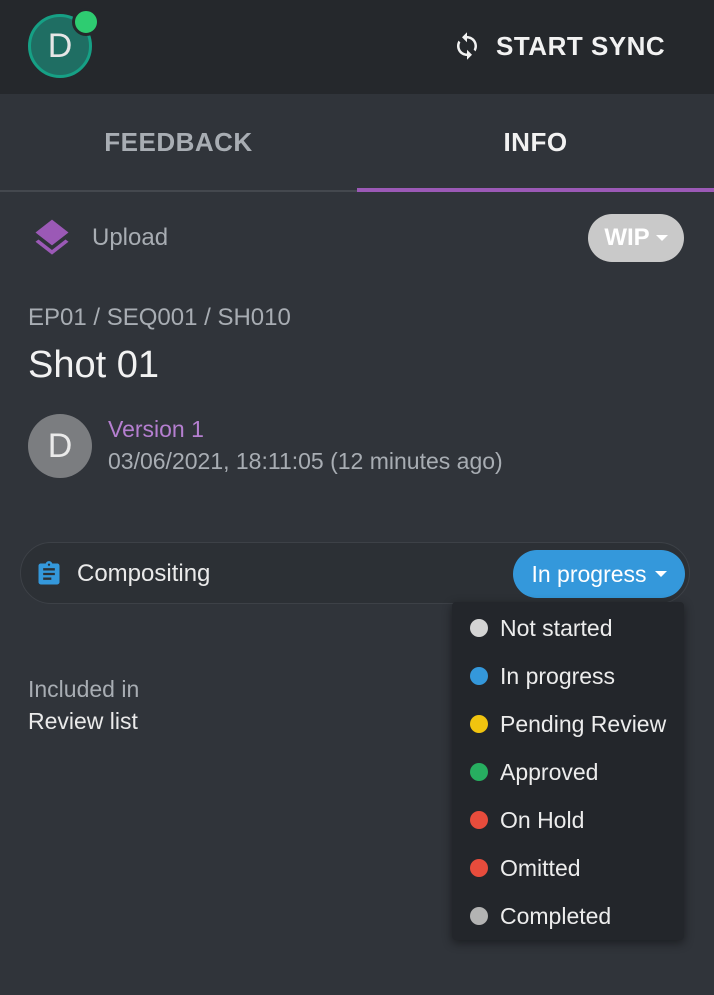 This screenshot has height=995, width=714. What do you see at coordinates (542, 819) in the screenshot?
I see `status-option-label: On Hold` at bounding box center [542, 819].